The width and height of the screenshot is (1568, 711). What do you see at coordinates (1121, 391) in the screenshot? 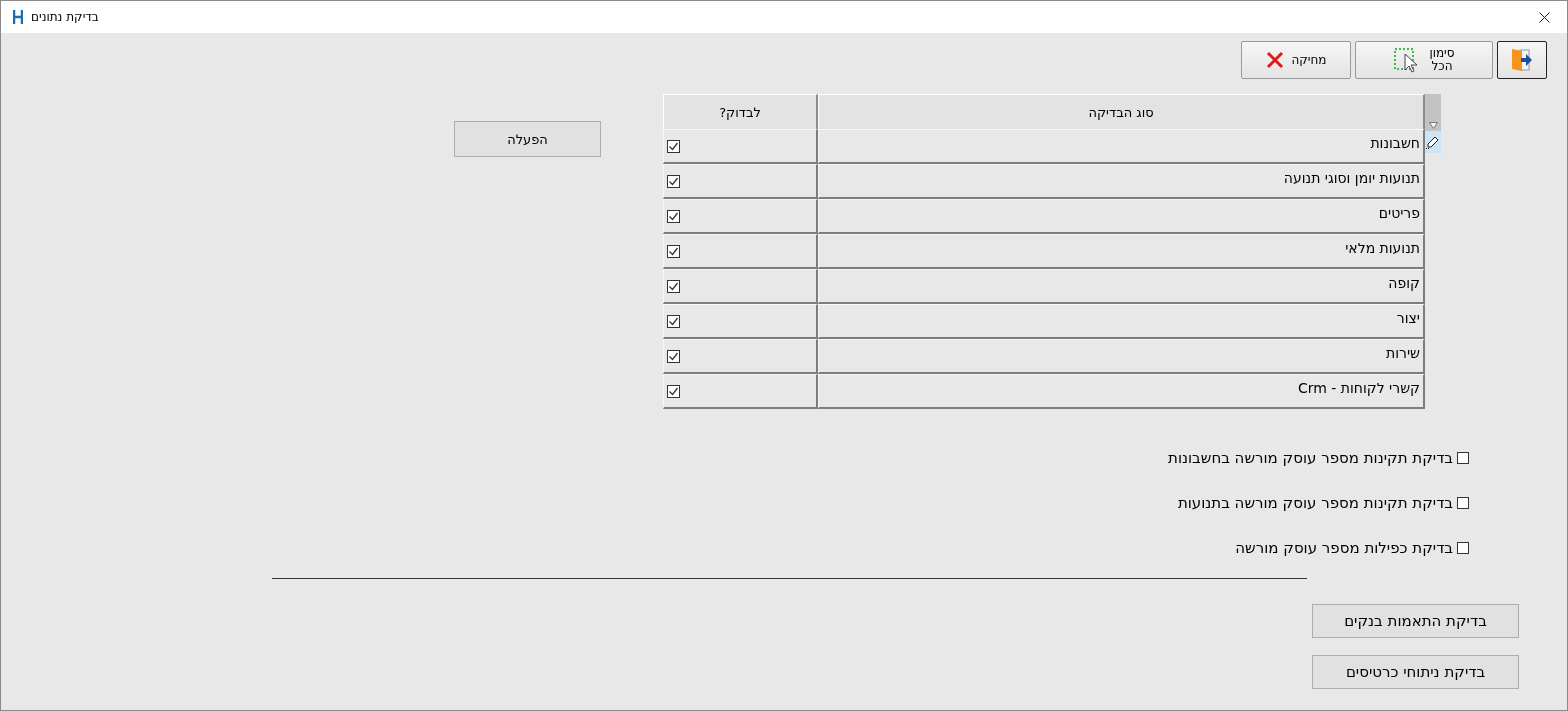
I see `table-cell: קשרי לקוחות - Crm` at bounding box center [1121, 391].